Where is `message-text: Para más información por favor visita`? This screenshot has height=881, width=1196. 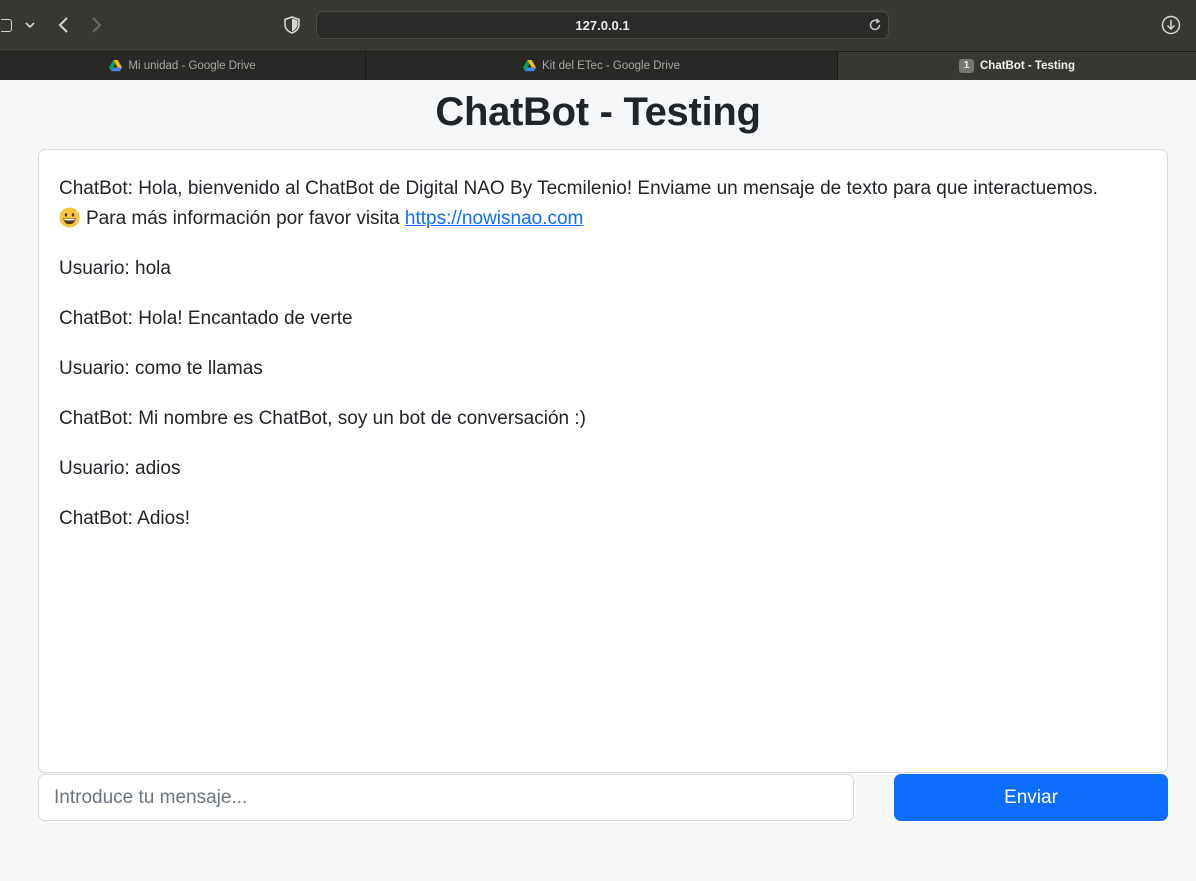 message-text: Para más información por favor visita is located at coordinates (243, 218).